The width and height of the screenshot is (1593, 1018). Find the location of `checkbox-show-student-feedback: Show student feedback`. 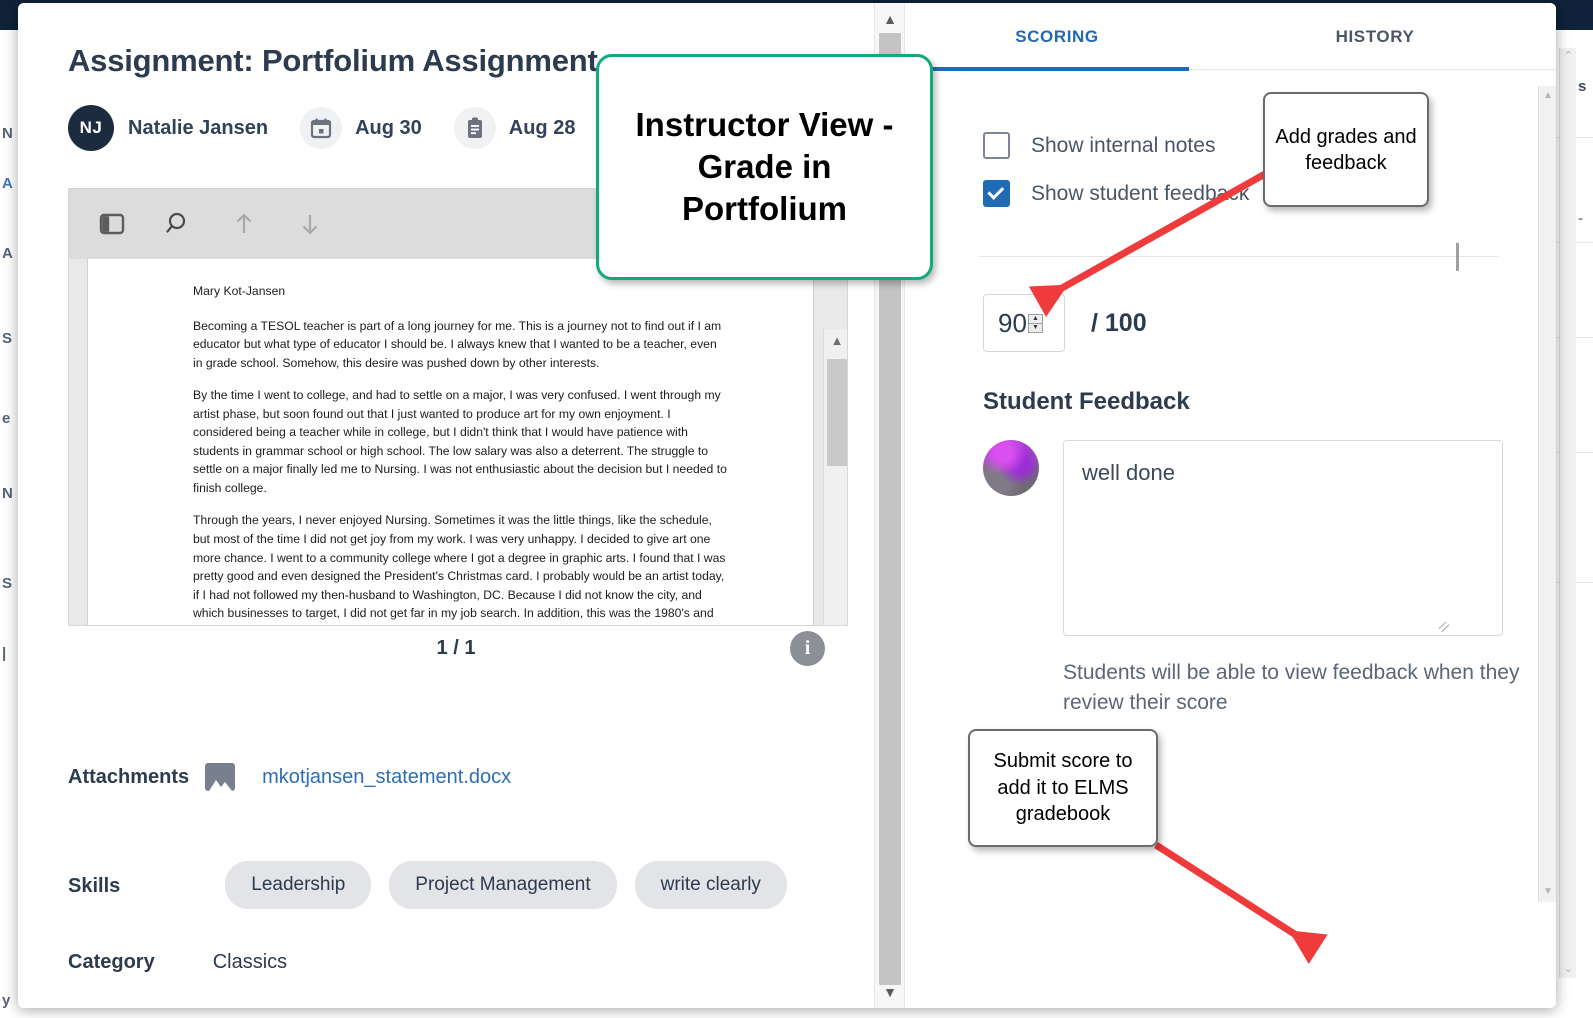

checkbox-show-student-feedback: Show student feedback is located at coordinates (1116, 193).